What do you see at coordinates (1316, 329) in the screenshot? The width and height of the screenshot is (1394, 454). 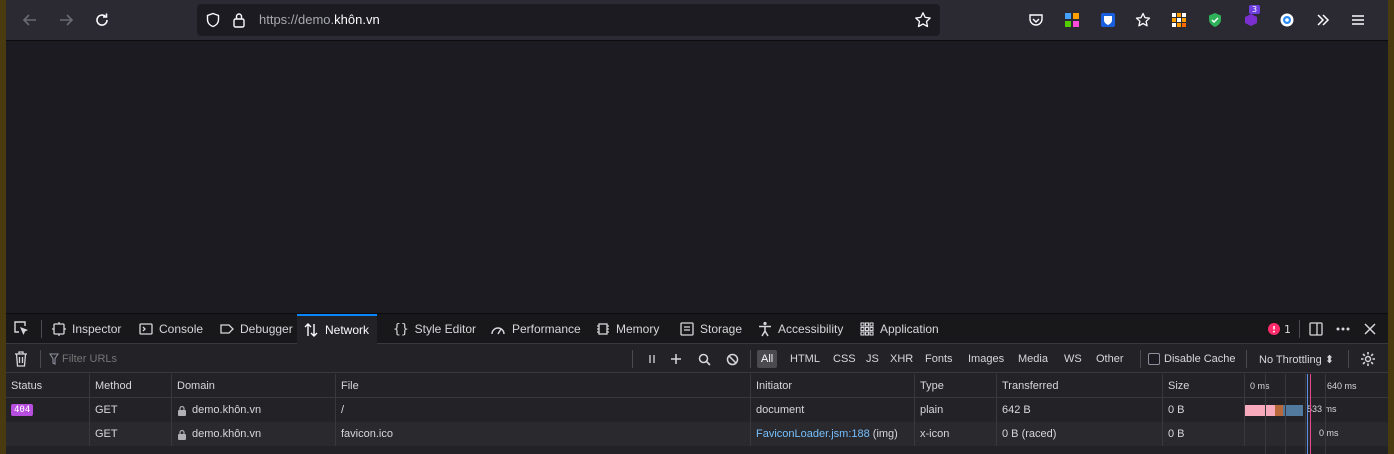 I see `dock-button` at bounding box center [1316, 329].